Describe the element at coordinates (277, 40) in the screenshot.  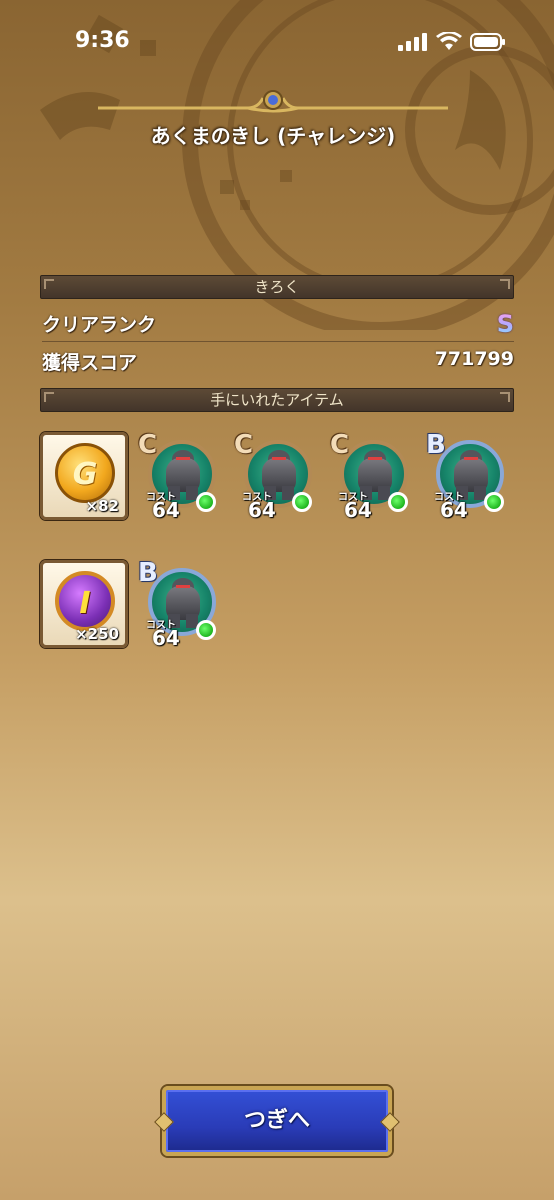
I see `status-bar: 9:36` at that location.